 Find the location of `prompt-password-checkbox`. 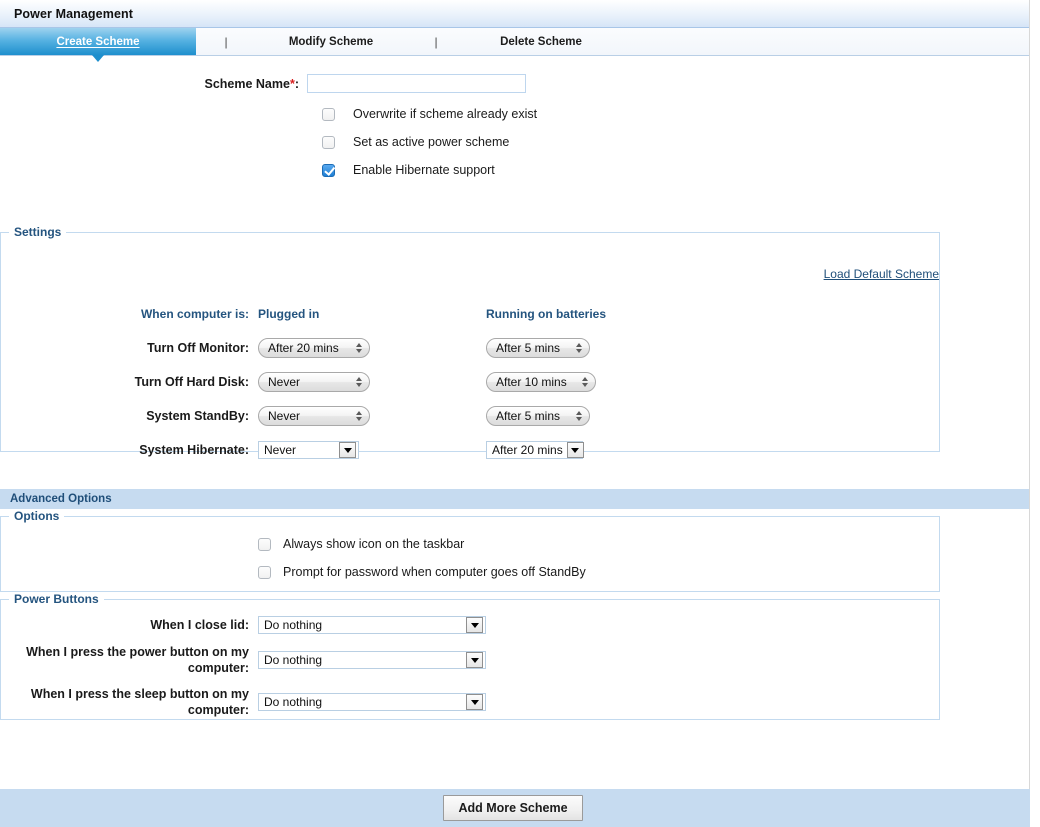

prompt-password-checkbox is located at coordinates (264, 572).